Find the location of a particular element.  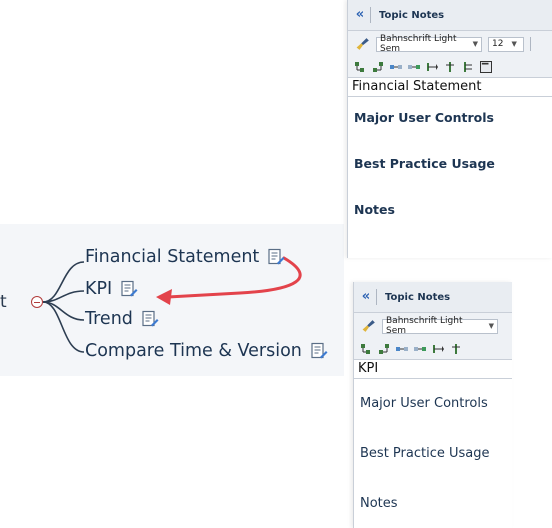

branch-tree-icon is located at coordinates (468, 67).